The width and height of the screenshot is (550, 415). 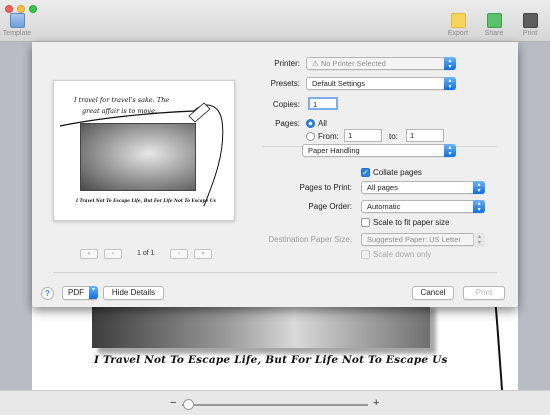 I want to click on section-popup: Paper Handling ▴ ▾, so click(x=379, y=150).